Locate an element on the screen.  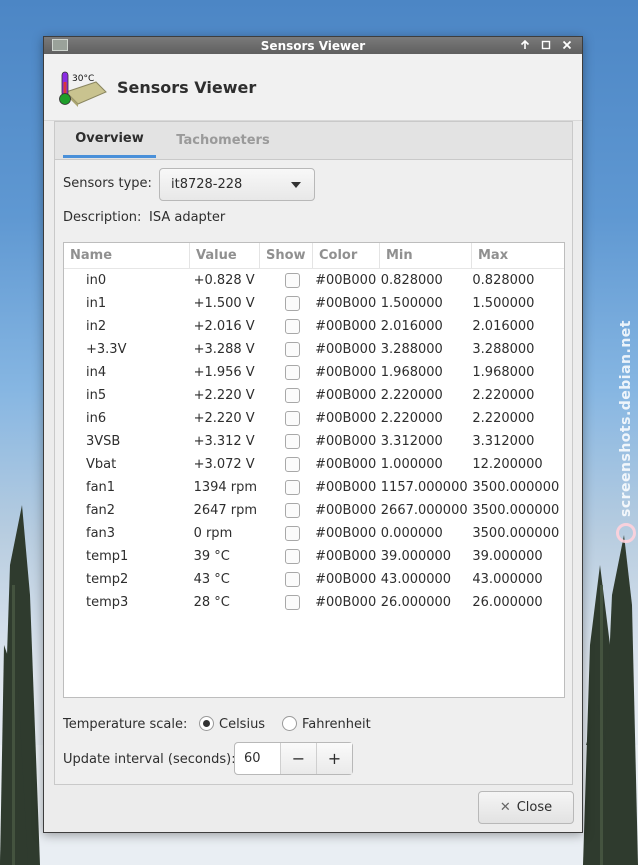
tab-overview: Overview is located at coordinates (109, 140).